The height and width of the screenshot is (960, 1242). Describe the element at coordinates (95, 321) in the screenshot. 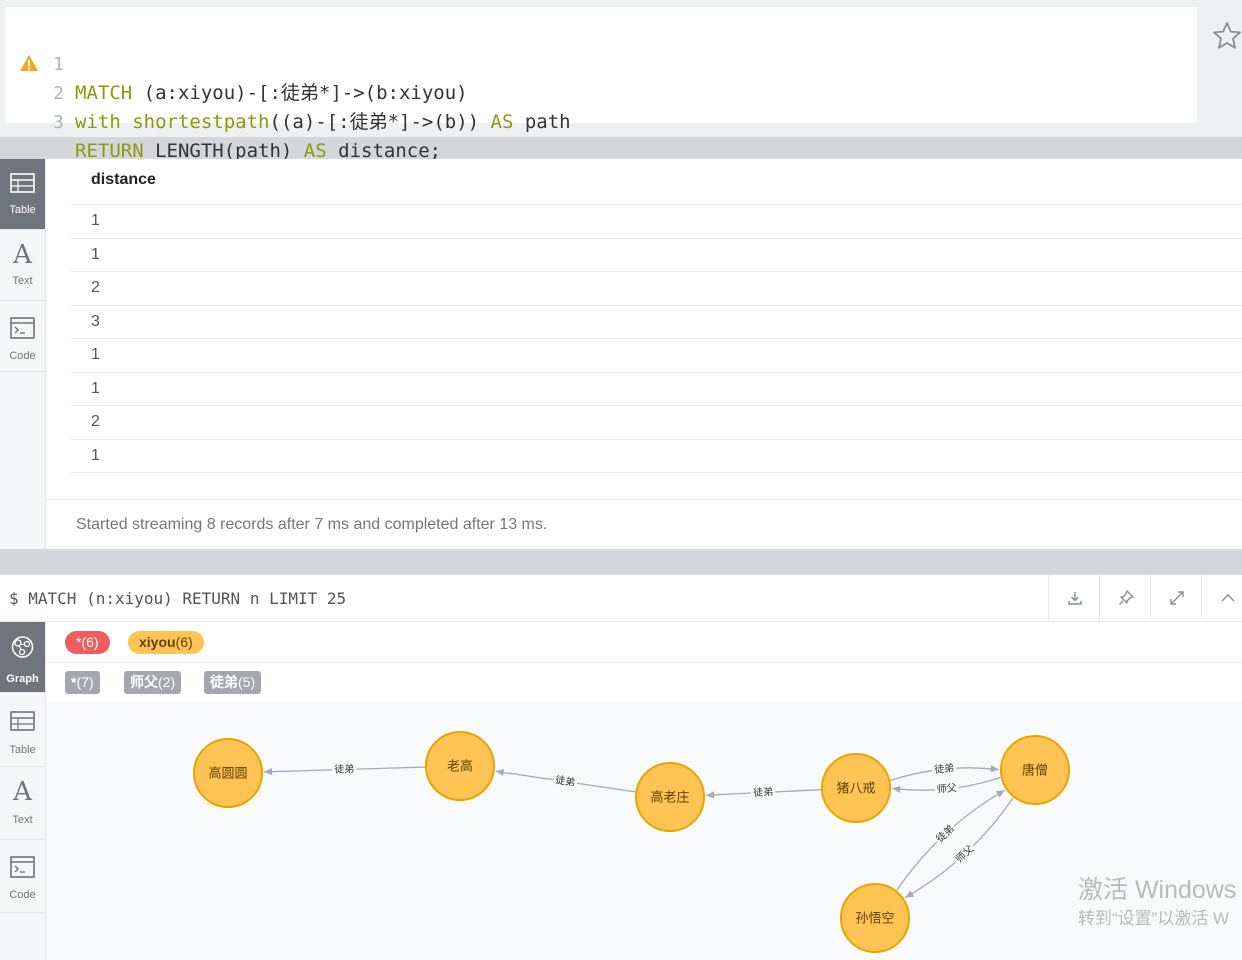

I see `table-cell: 3` at that location.